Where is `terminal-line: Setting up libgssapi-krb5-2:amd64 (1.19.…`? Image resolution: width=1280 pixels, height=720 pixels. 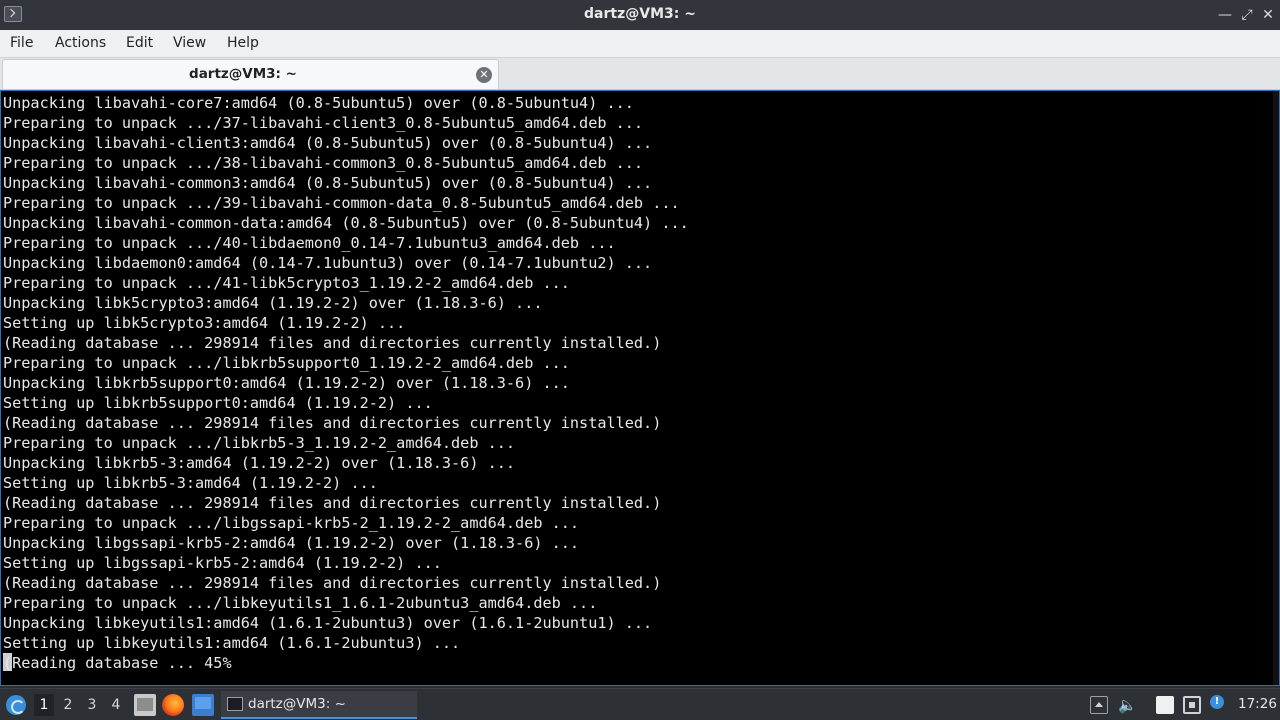 terminal-line: Setting up libgssapi-krb5-2:amd64 (1.19.… is located at coordinates (346, 563).